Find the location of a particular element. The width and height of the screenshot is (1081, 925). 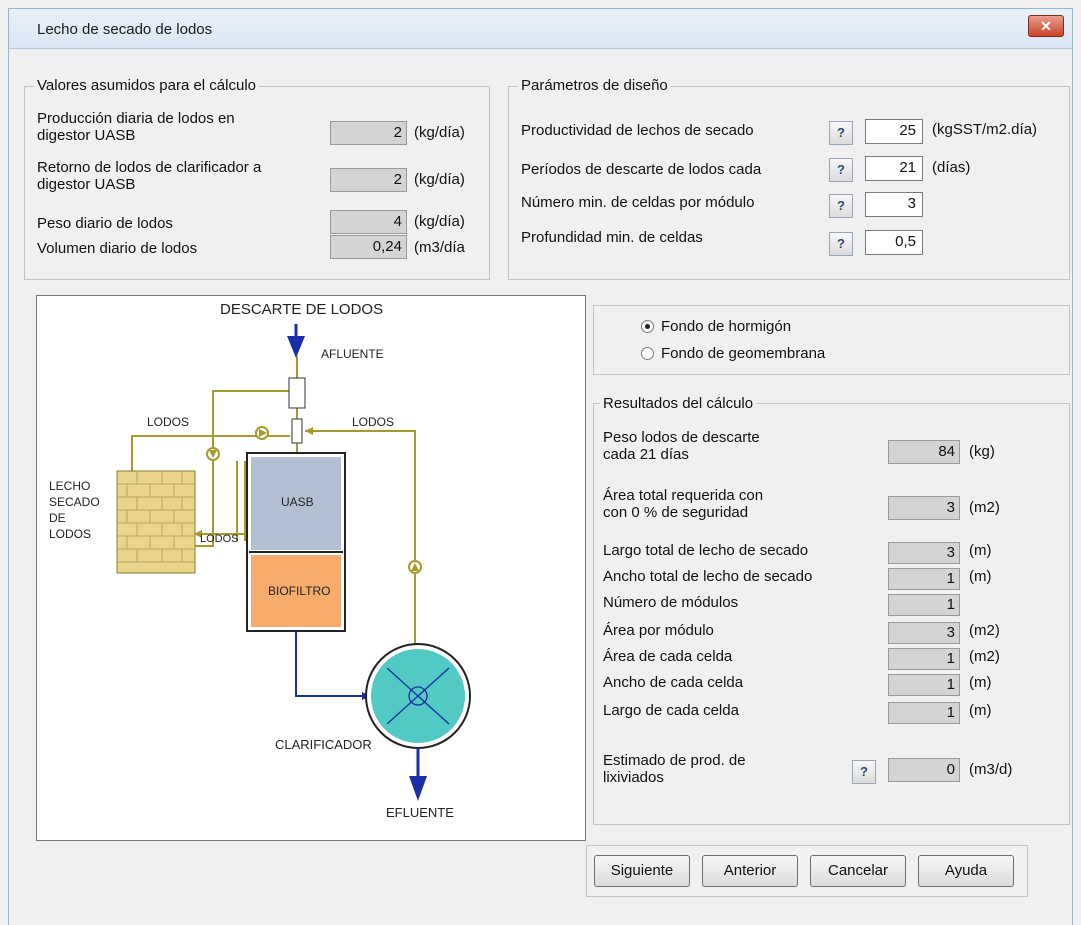

results-row-label: Área por módulo is located at coordinates (658, 630).